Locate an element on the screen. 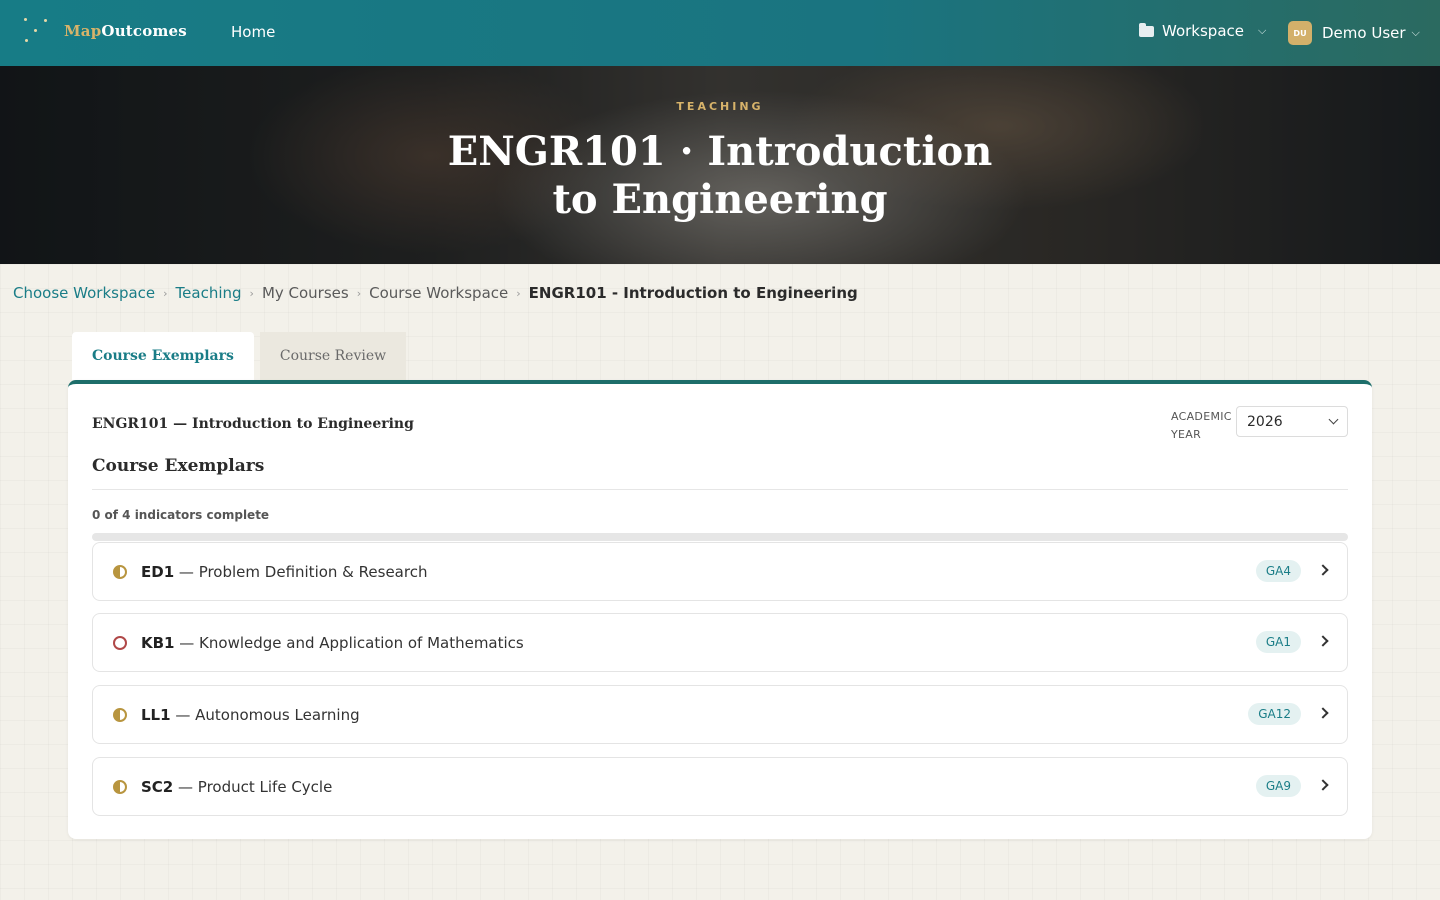 The image size is (1440, 900). academic-year-select: 2026 is located at coordinates (1292, 421).